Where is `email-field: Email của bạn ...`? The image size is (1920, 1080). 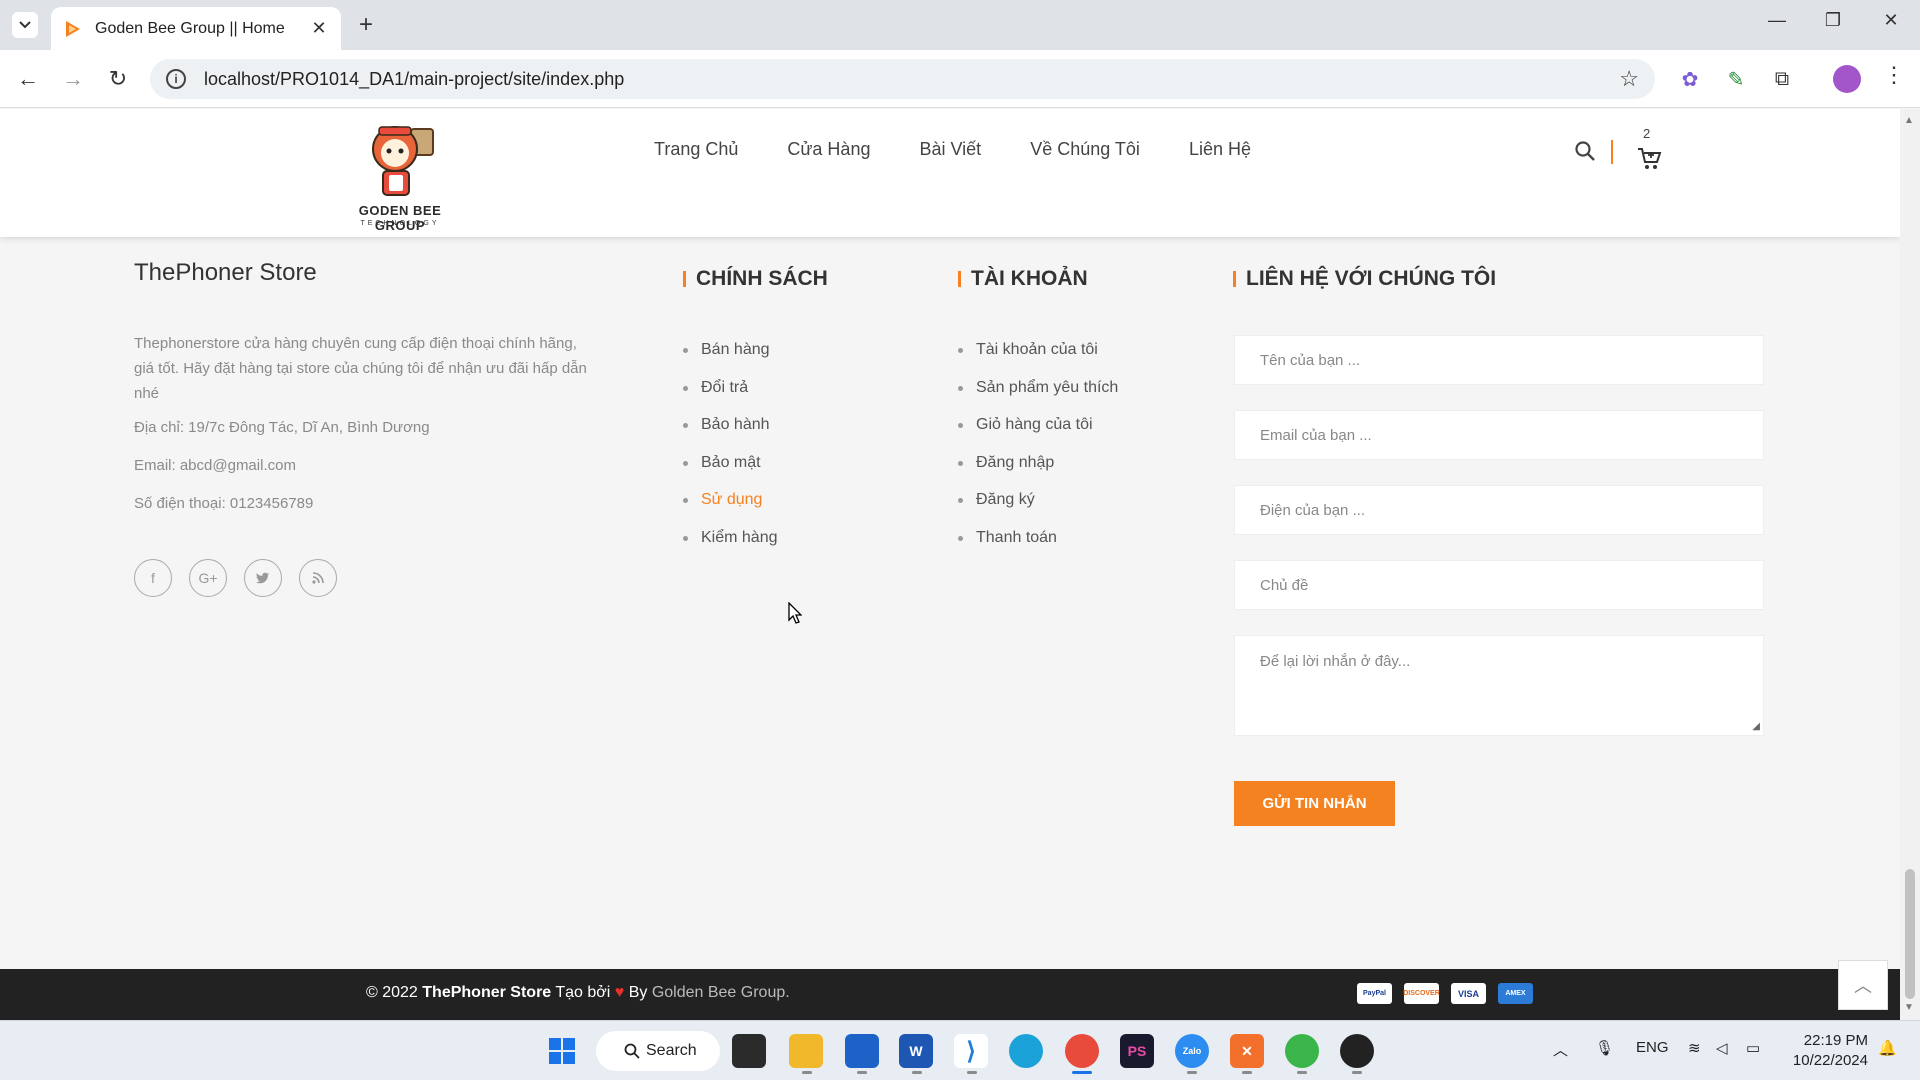 email-field: Email của bạn ... is located at coordinates (1499, 435).